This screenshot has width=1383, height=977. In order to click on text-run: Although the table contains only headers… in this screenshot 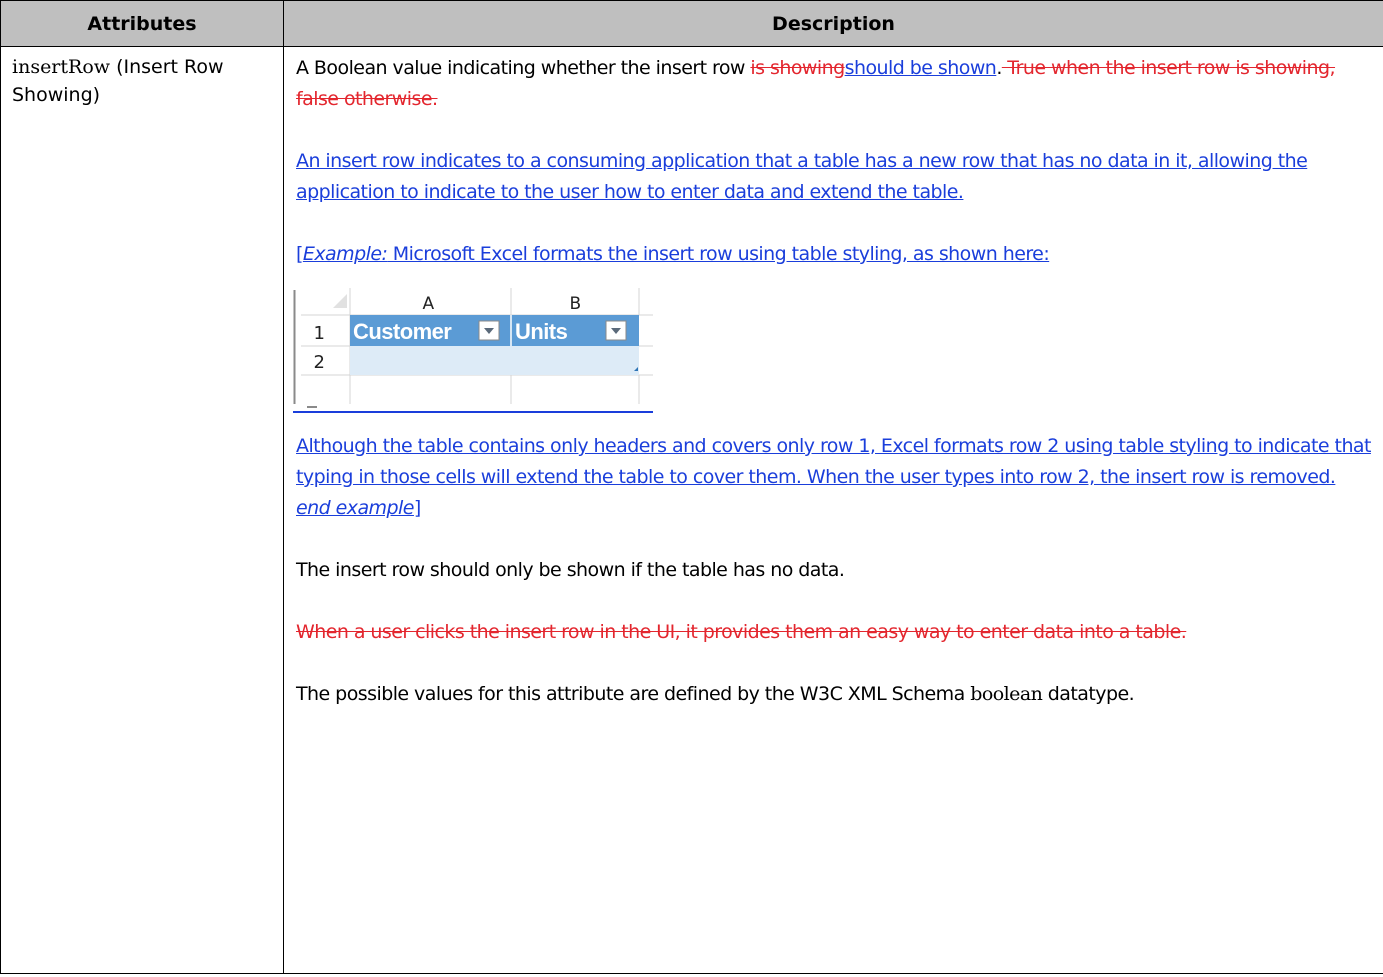, I will do `click(833, 461)`.